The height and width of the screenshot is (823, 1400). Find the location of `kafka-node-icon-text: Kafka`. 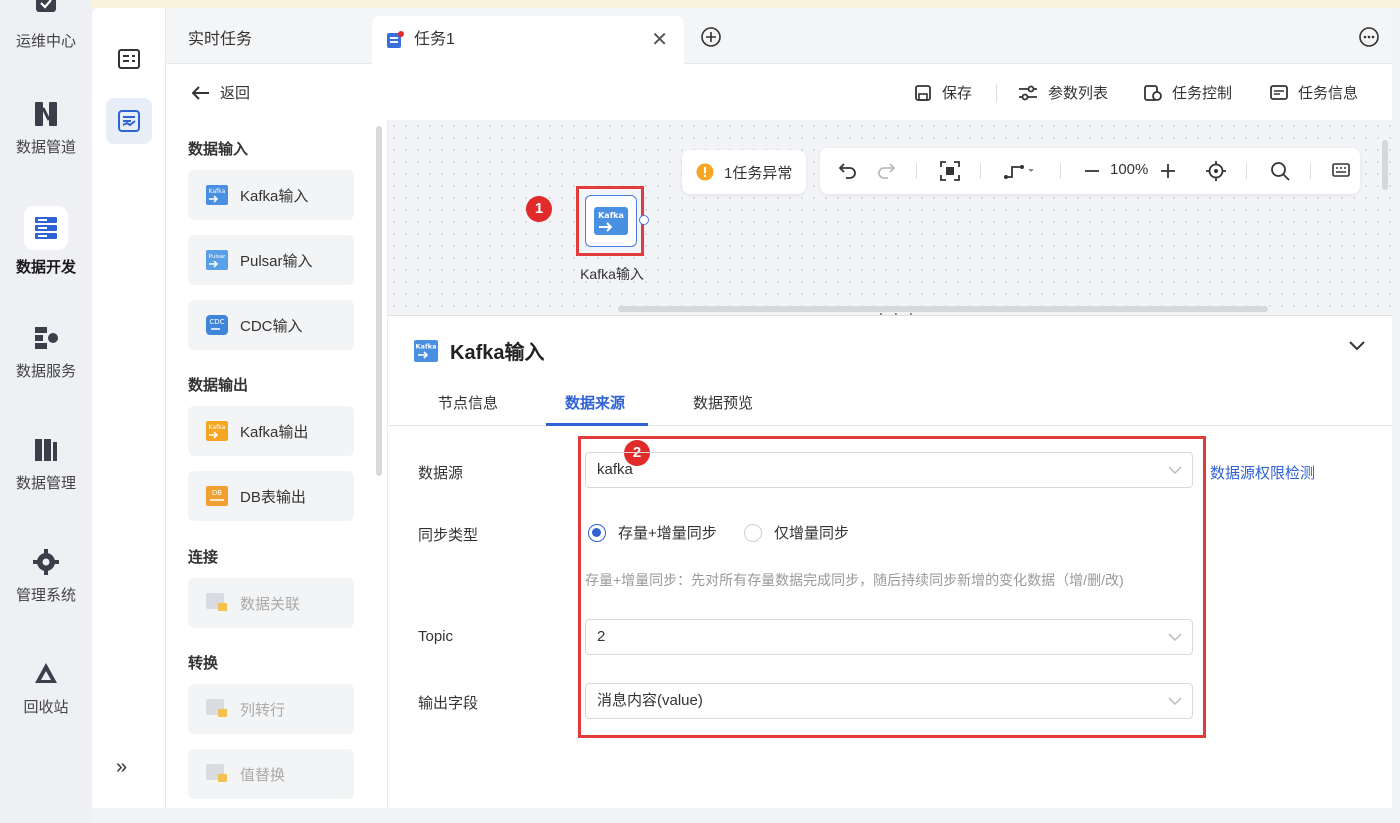

kafka-node-icon-text: Kafka is located at coordinates (611, 215).